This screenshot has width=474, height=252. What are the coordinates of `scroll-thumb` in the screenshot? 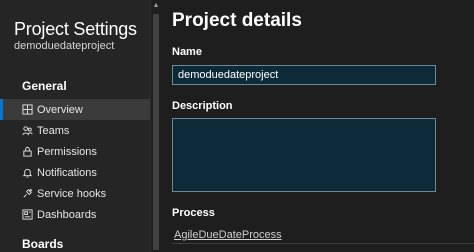 It's located at (156, 132).